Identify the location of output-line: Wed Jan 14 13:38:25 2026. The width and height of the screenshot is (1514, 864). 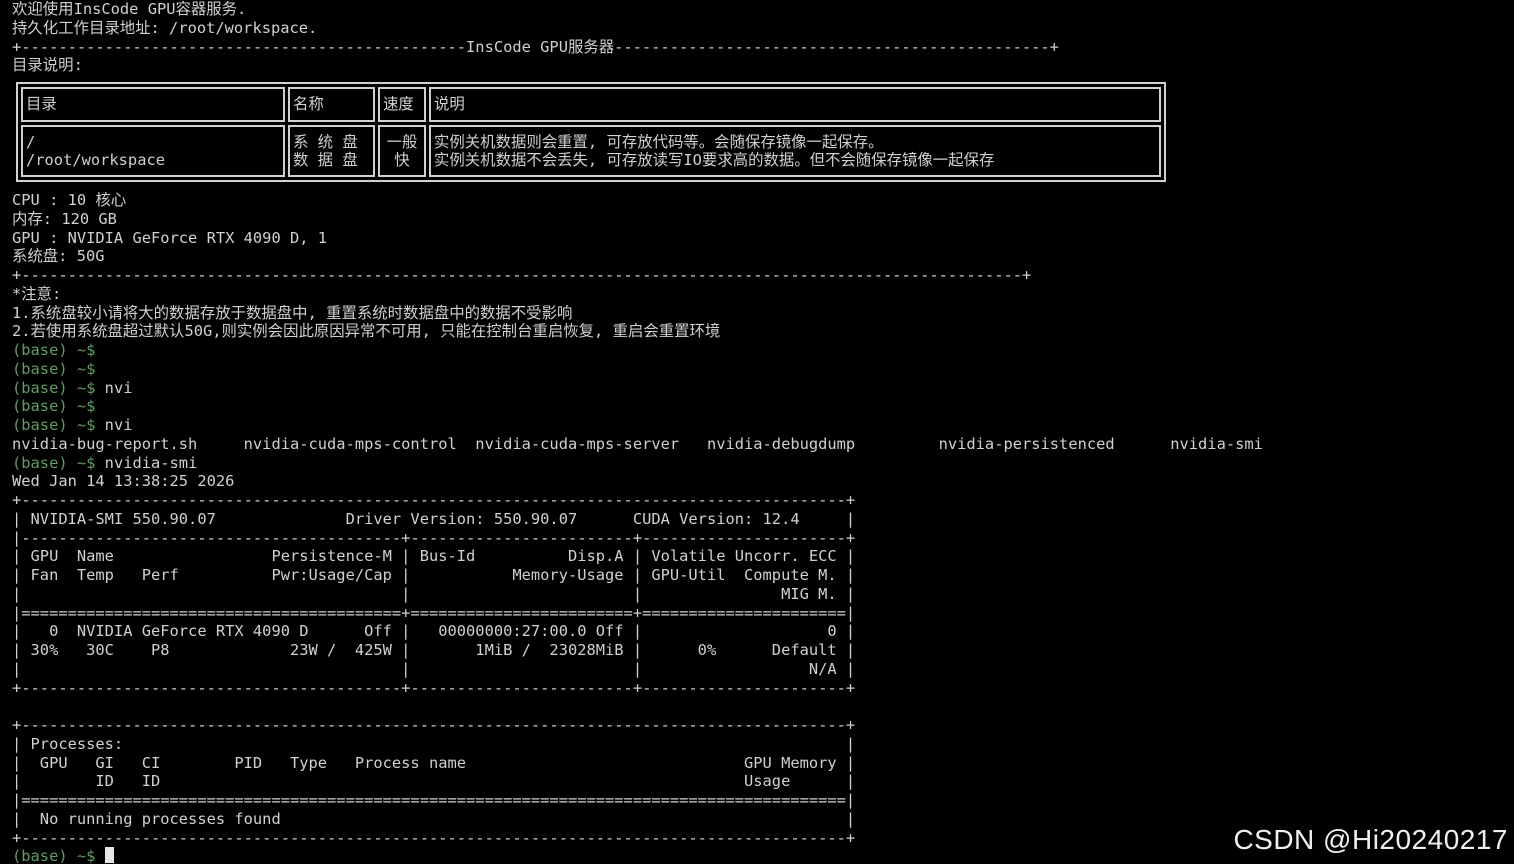
(123, 481).